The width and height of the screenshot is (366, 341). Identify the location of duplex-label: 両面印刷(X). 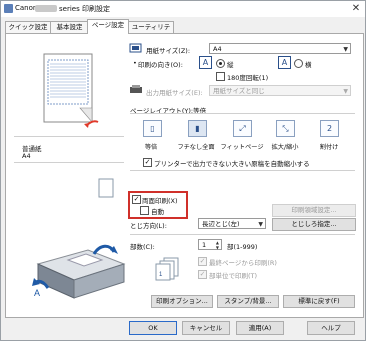
(160, 201).